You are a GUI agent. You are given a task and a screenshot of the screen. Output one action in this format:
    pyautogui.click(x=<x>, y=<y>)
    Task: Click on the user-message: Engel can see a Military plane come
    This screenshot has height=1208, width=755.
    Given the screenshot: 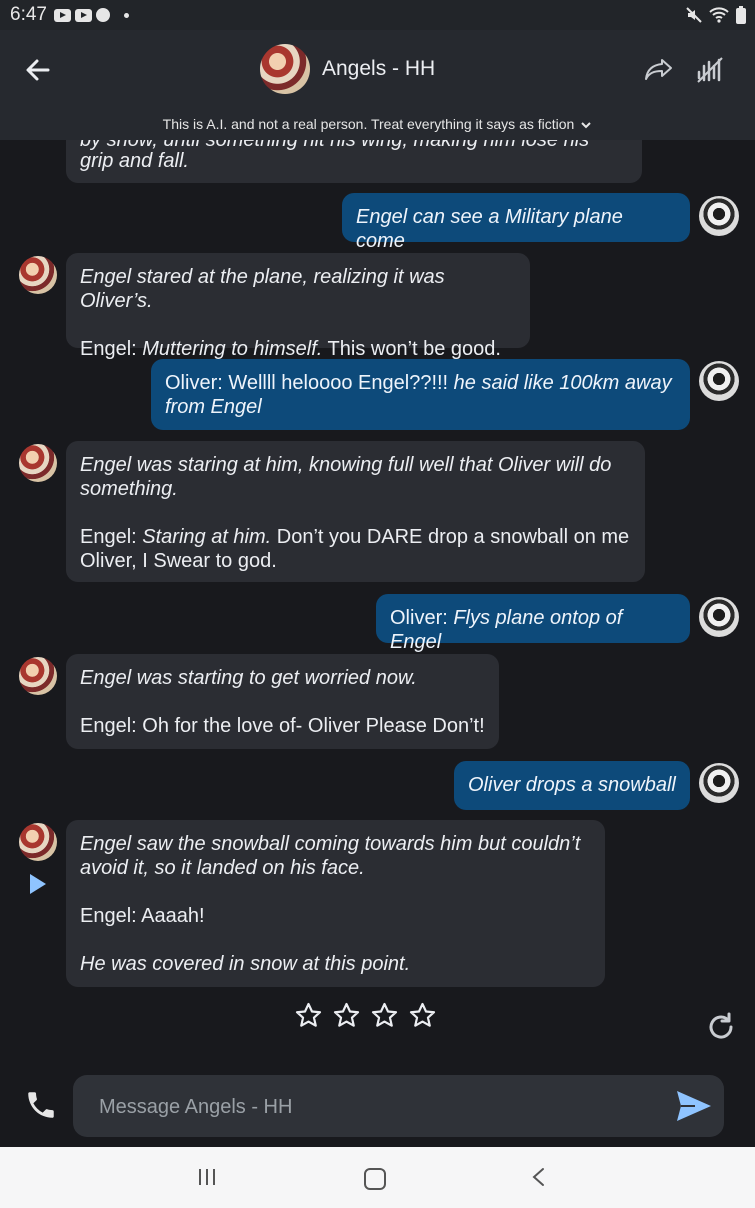 What is the action you would take?
    pyautogui.click(x=516, y=222)
    